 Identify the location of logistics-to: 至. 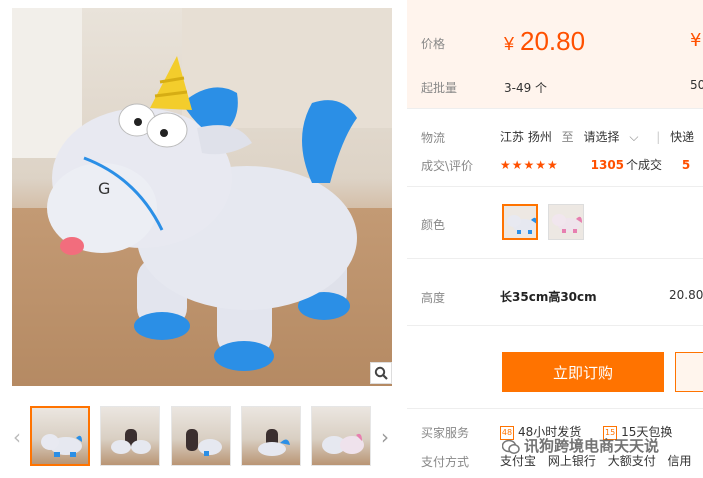
(567, 137).